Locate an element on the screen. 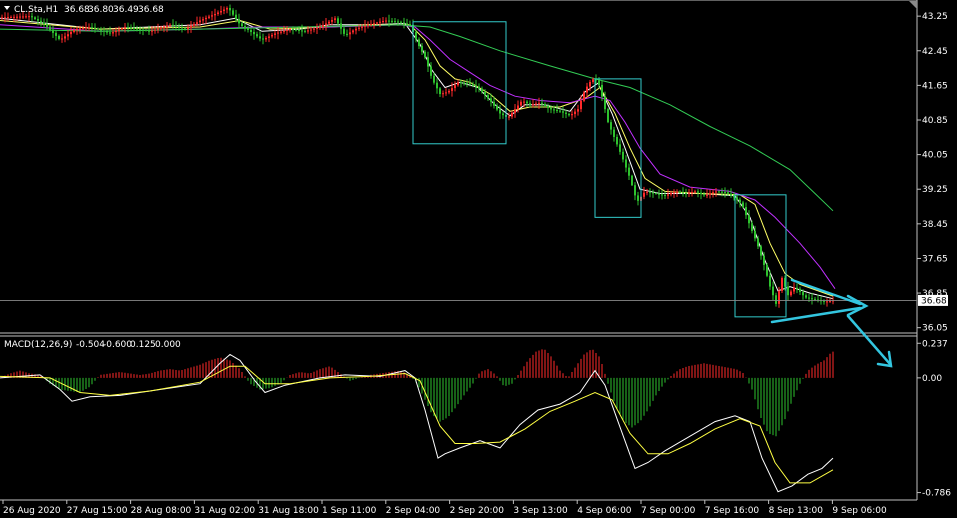 Image resolution: width=957 pixels, height=518 pixels. chart-header: CL.Sta,H1 36.68 36.80 36.49 36.68 is located at coordinates (84, 10).